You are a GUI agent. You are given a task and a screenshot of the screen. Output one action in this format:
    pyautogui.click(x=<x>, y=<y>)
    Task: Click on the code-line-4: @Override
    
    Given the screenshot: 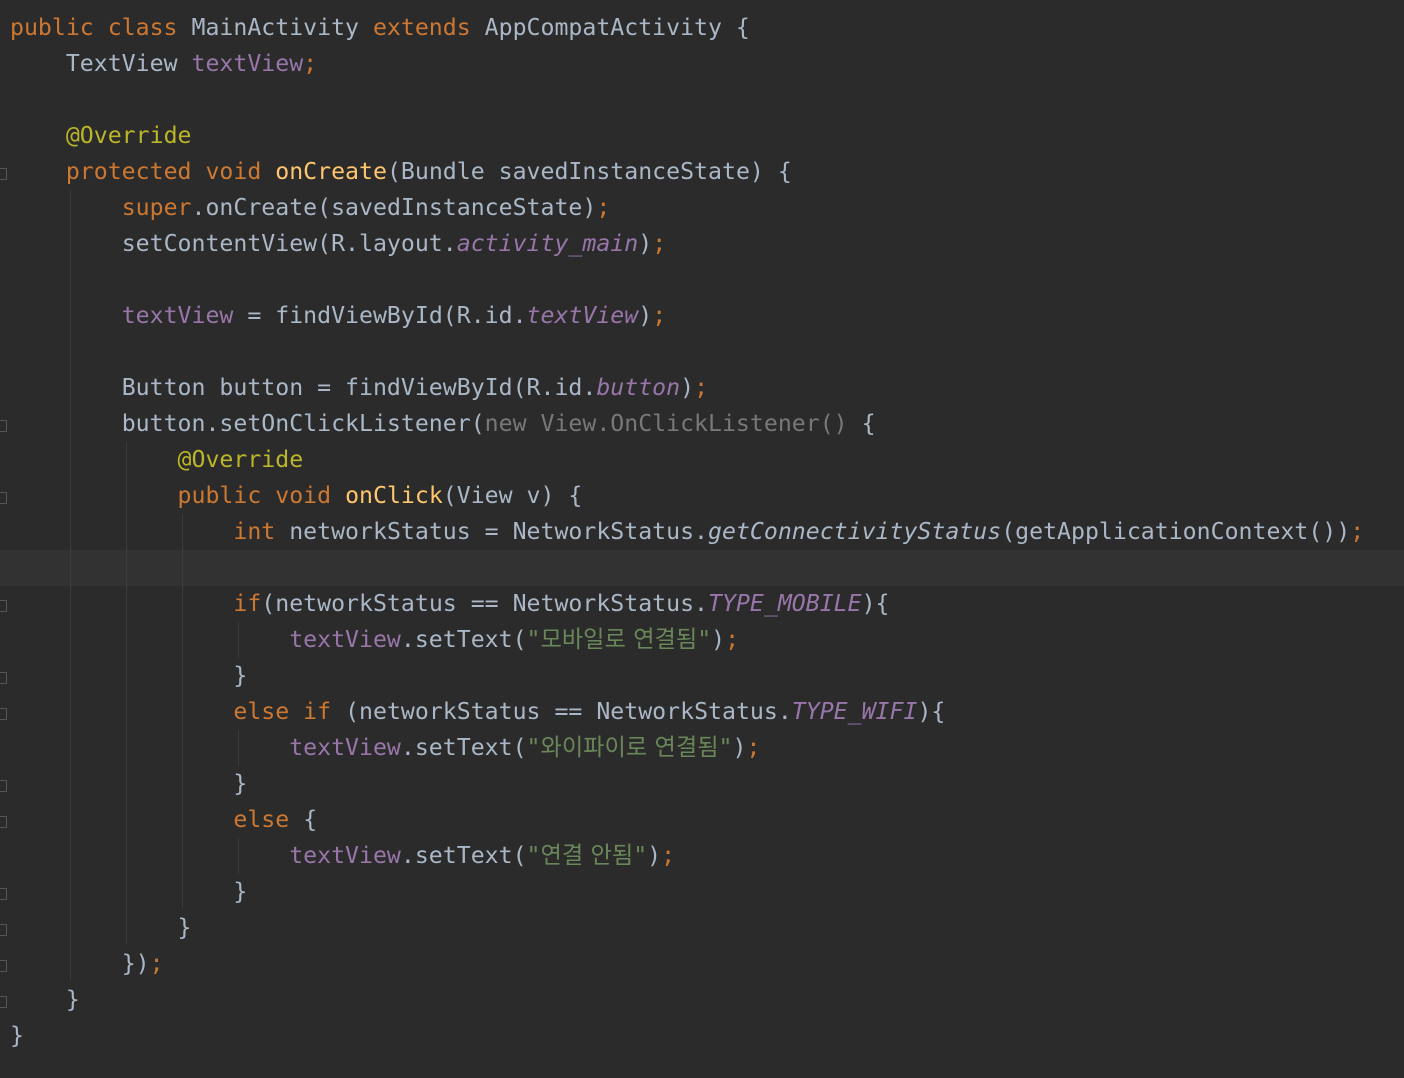 What is the action you would take?
    pyautogui.click(x=101, y=136)
    